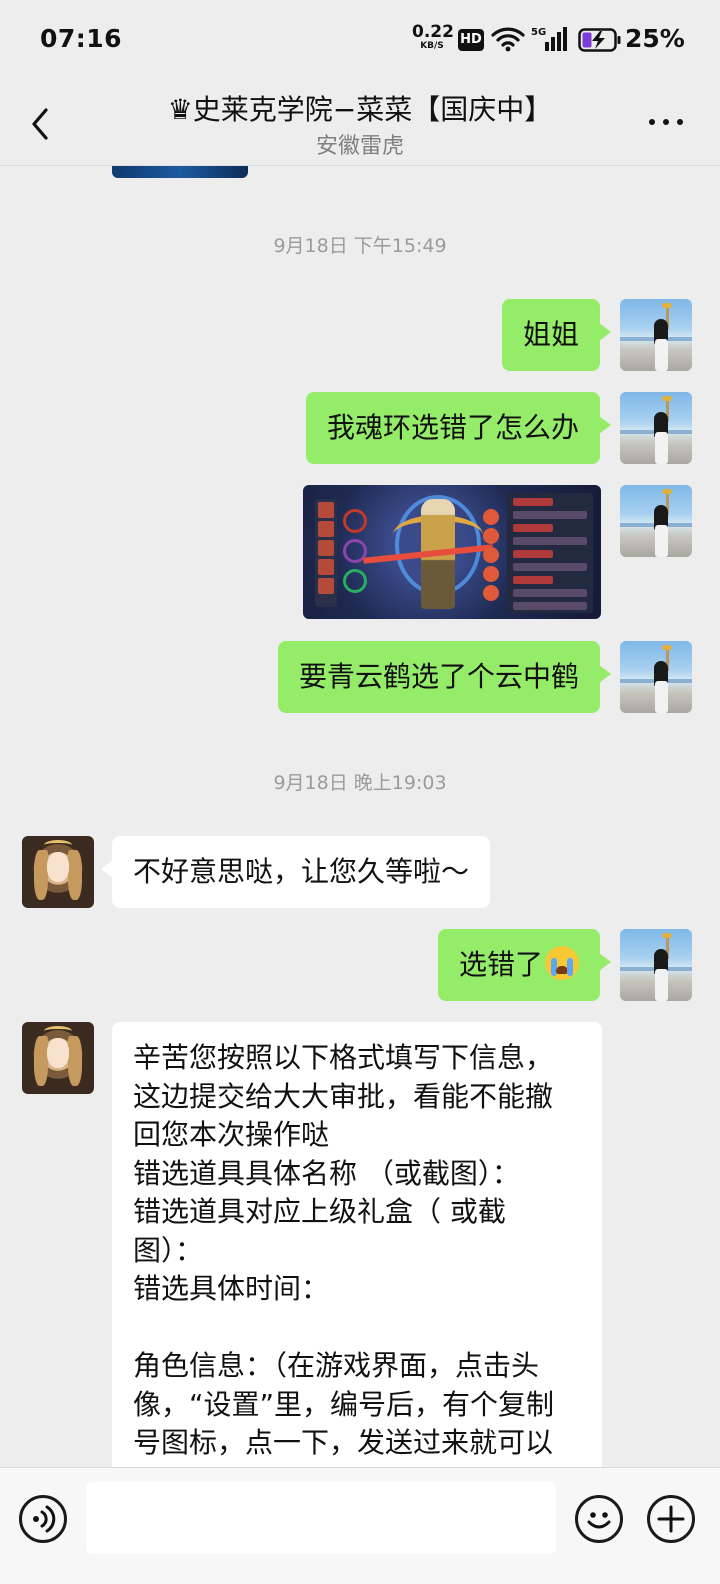  I want to click on game-screenshot-image, so click(452, 552).